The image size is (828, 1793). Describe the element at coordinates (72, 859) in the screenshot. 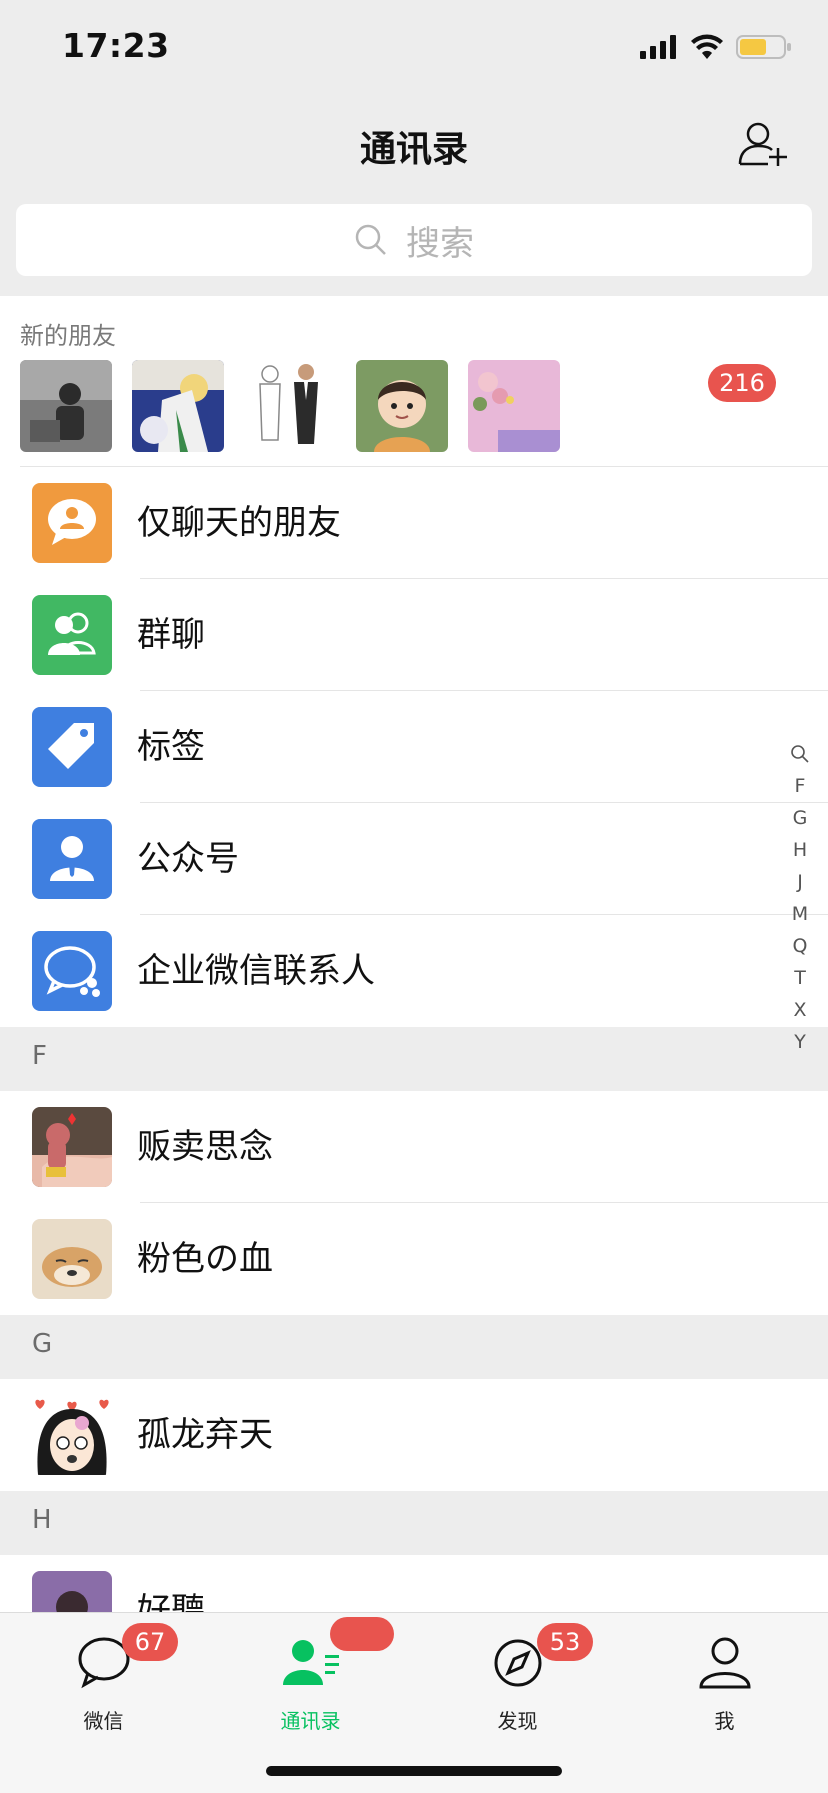

I see `official-account-icon` at that location.